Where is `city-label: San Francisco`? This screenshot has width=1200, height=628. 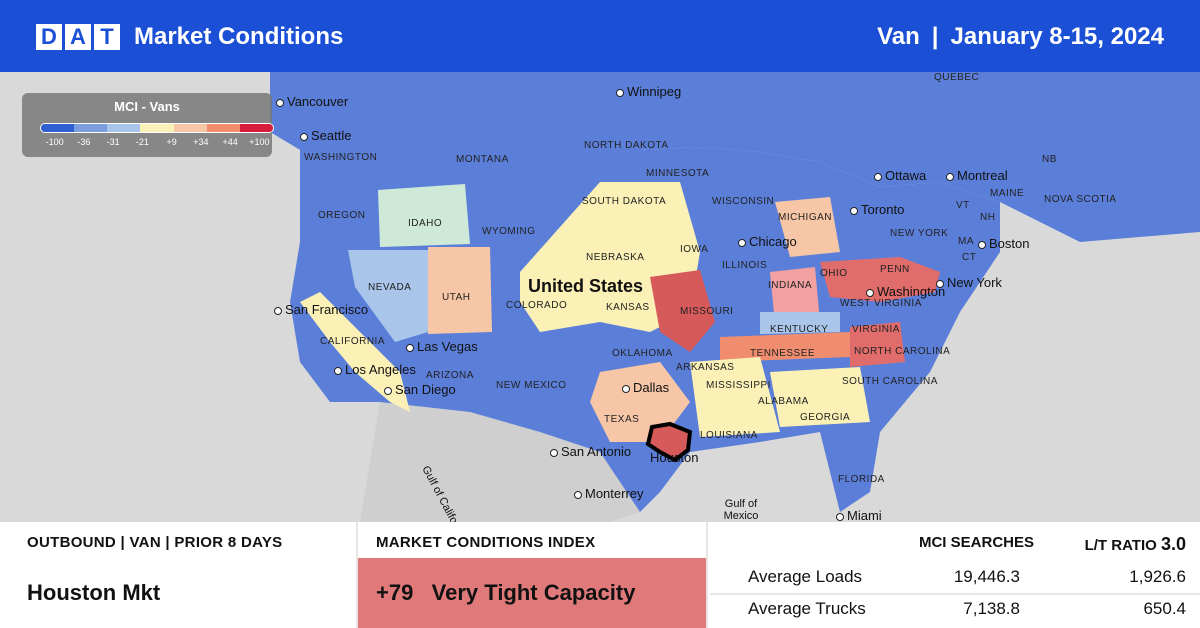 city-label: San Francisco is located at coordinates (321, 309).